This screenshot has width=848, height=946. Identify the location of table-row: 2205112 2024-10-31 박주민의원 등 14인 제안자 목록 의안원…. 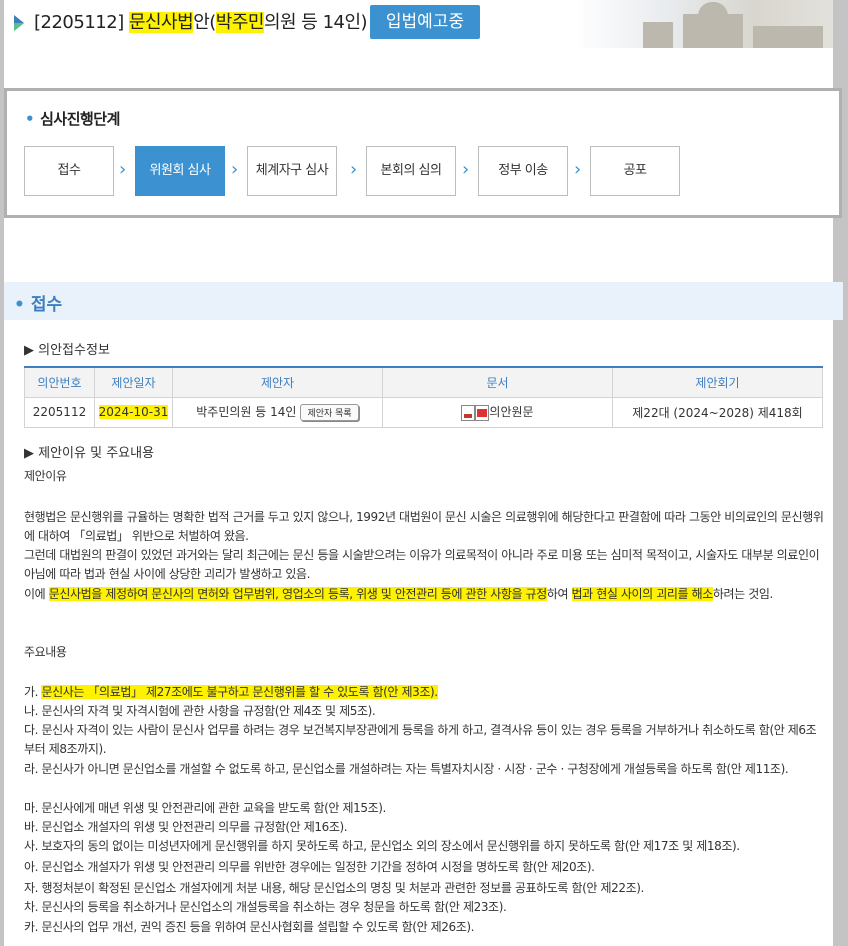
(423, 412).